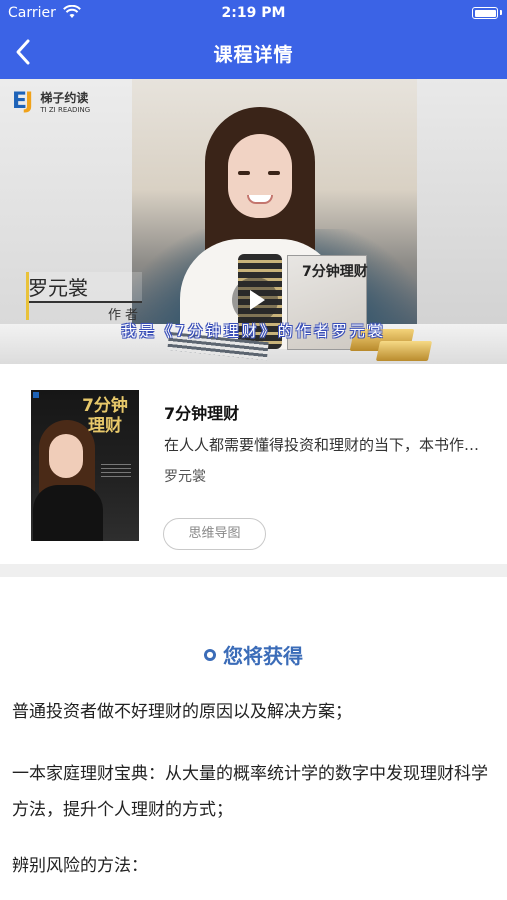 The height and width of the screenshot is (900, 507). I want to click on gain-item: 普通投资者做不好理财的原因以及解决方案；, so click(182, 712).